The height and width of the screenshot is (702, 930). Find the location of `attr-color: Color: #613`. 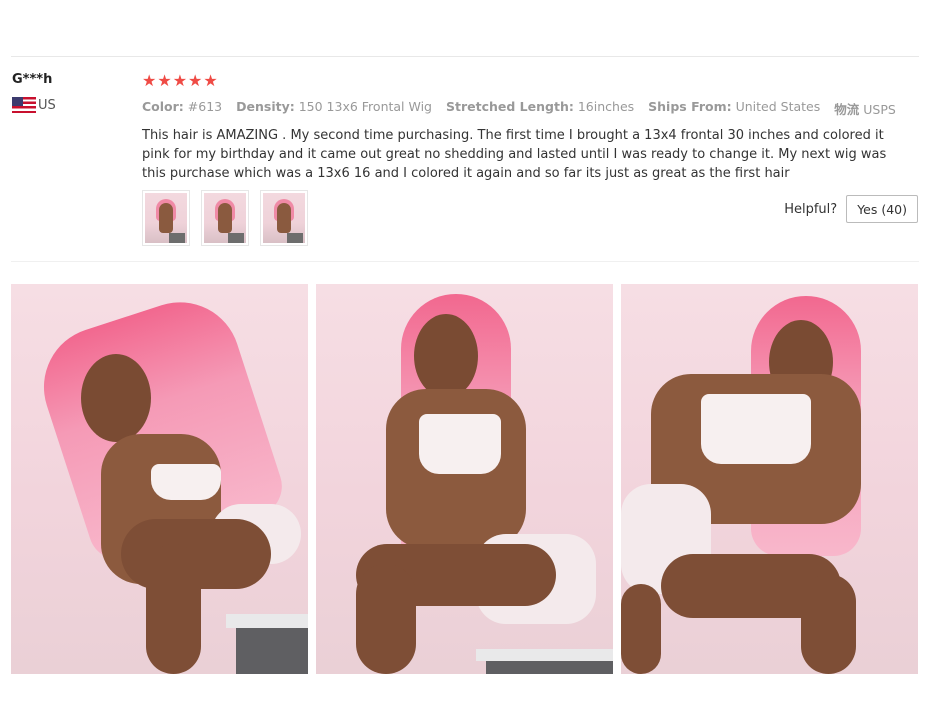

attr-color: Color: #613 is located at coordinates (182, 106).